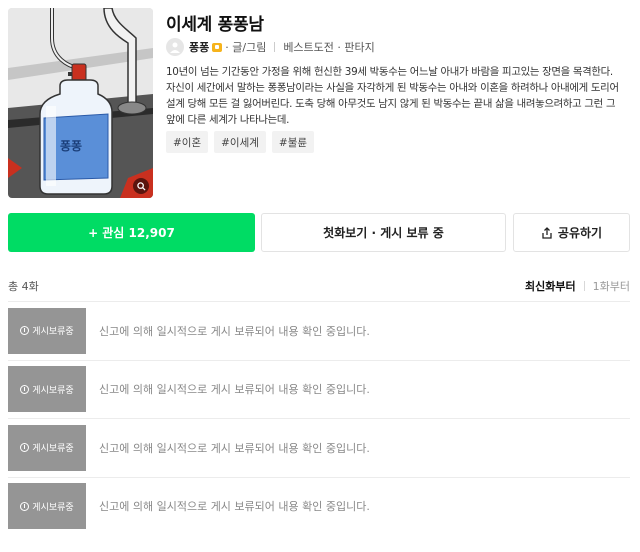 The height and width of the screenshot is (552, 640). I want to click on genre-category: 베스트도전 · 판타지, so click(328, 47).